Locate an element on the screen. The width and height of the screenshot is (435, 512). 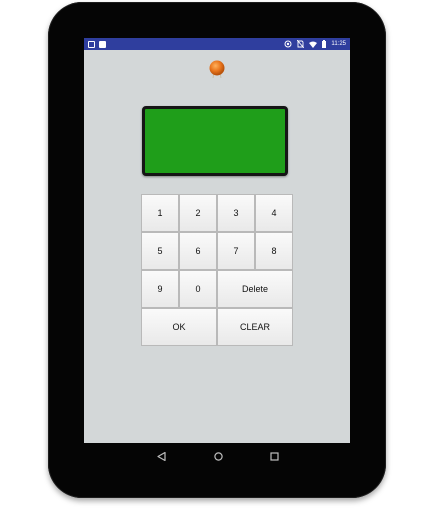
clear-button: CLEAR is located at coordinates (255, 327).